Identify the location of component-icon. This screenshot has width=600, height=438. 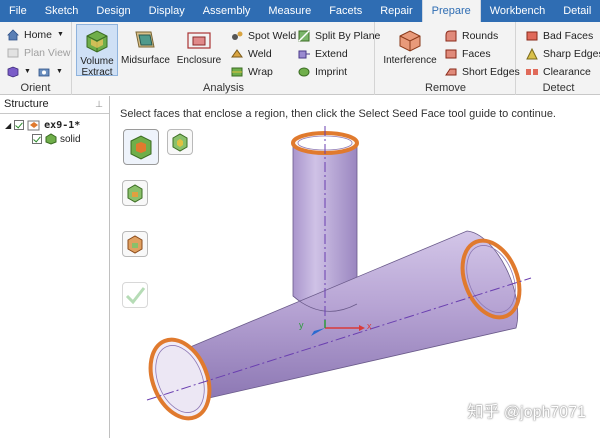
(33, 125).